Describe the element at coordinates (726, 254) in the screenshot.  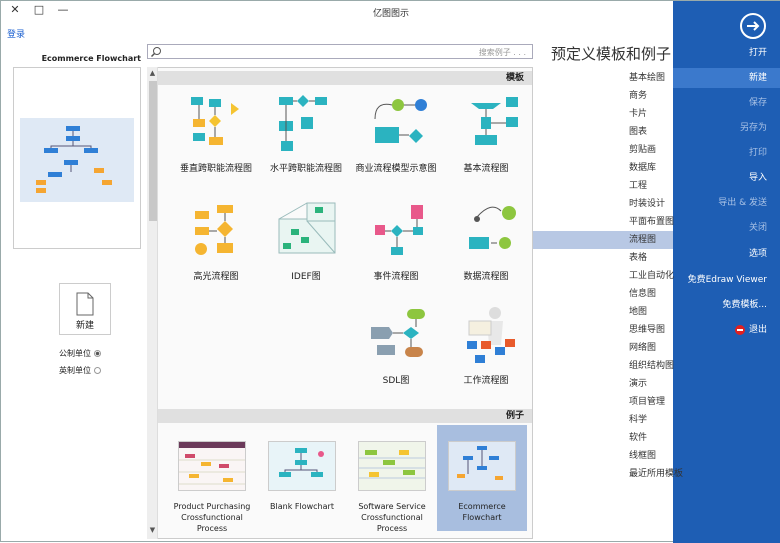
I see `menu-options: 选项` at that location.